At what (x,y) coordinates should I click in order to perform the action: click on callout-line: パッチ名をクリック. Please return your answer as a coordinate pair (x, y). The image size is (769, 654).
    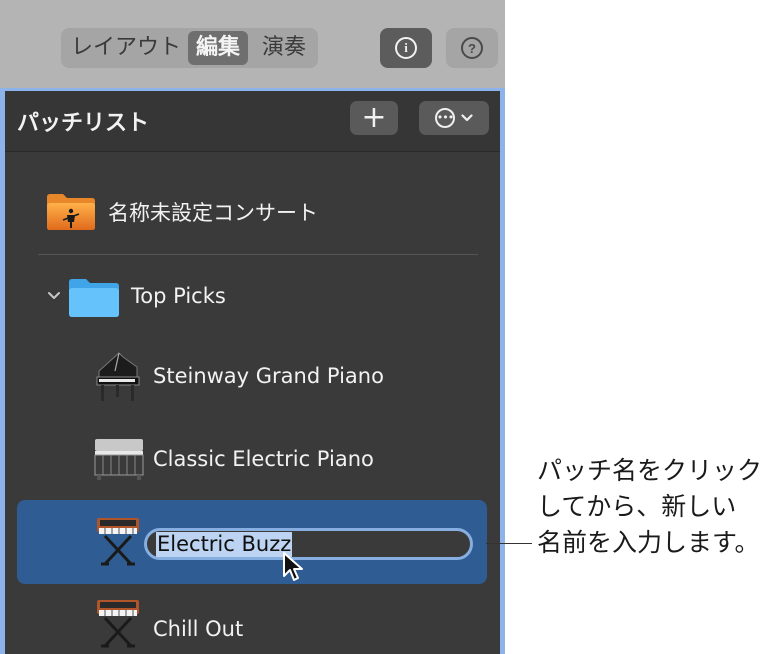
    Looking at the image, I should click on (650, 470).